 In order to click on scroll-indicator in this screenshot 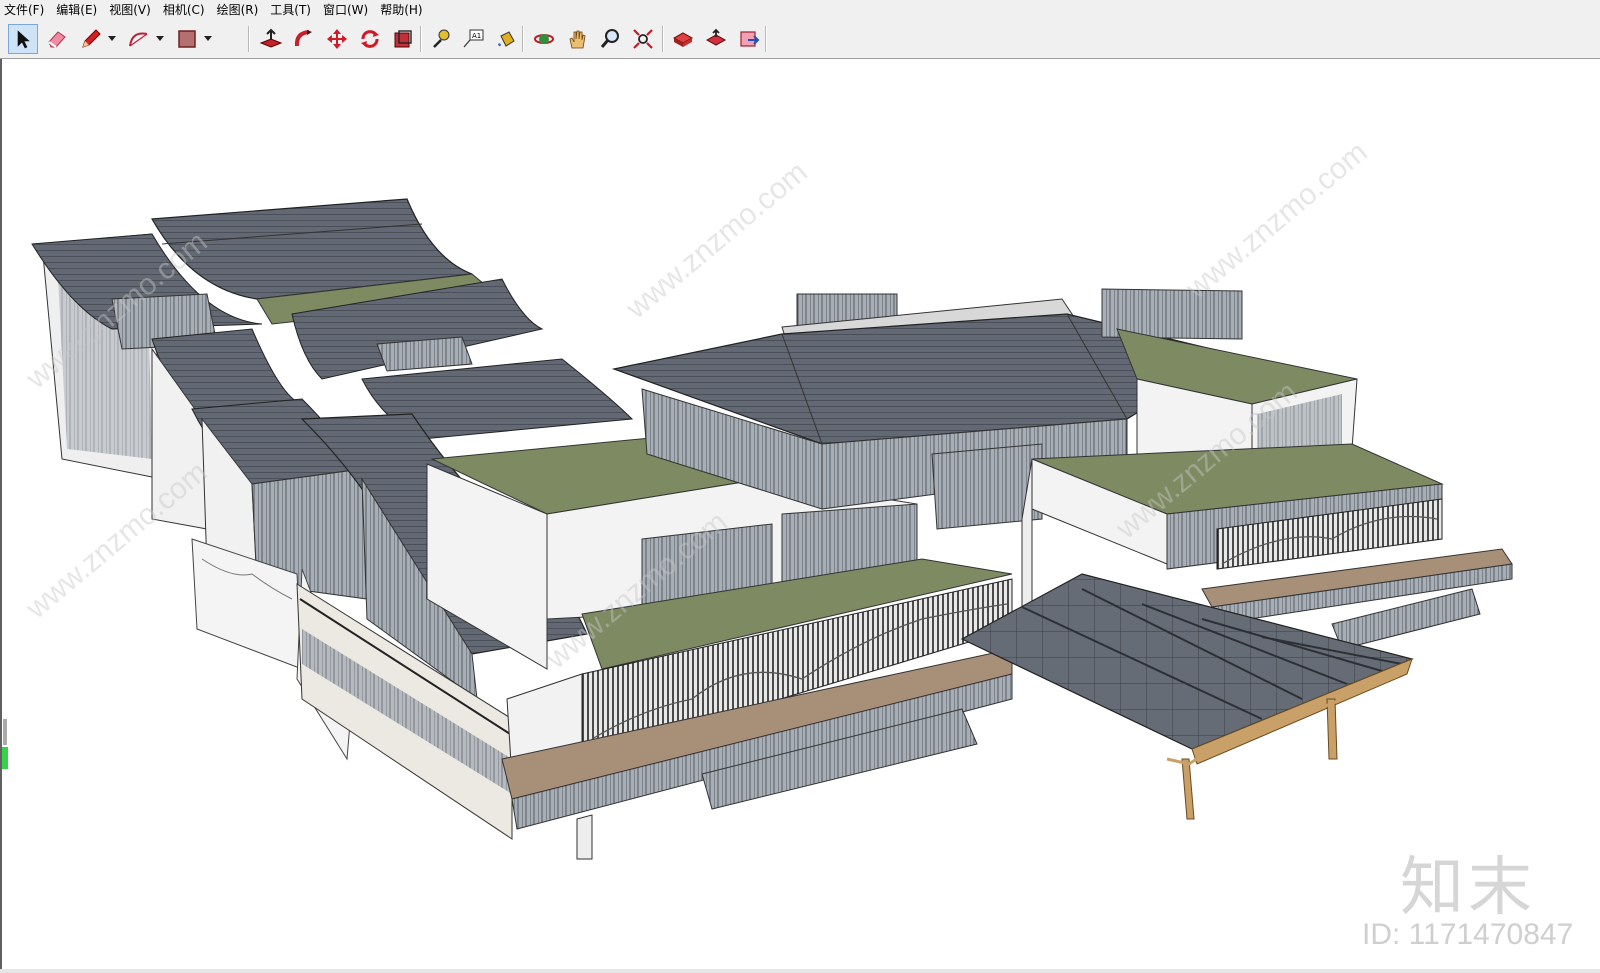, I will do `click(5, 758)`.